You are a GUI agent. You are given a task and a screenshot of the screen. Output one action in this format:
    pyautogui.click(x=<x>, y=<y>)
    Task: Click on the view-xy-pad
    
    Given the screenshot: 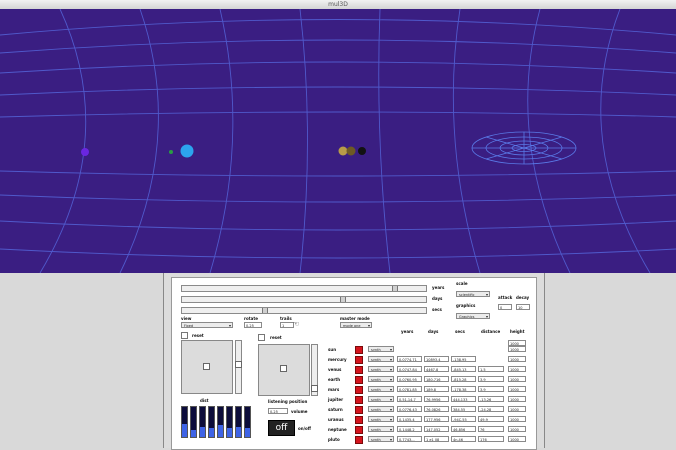 What is the action you would take?
    pyautogui.click(x=207, y=367)
    